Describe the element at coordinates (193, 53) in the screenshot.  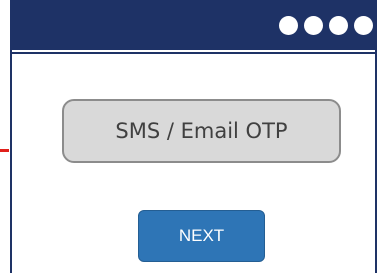
I see `titlebar-underline` at that location.